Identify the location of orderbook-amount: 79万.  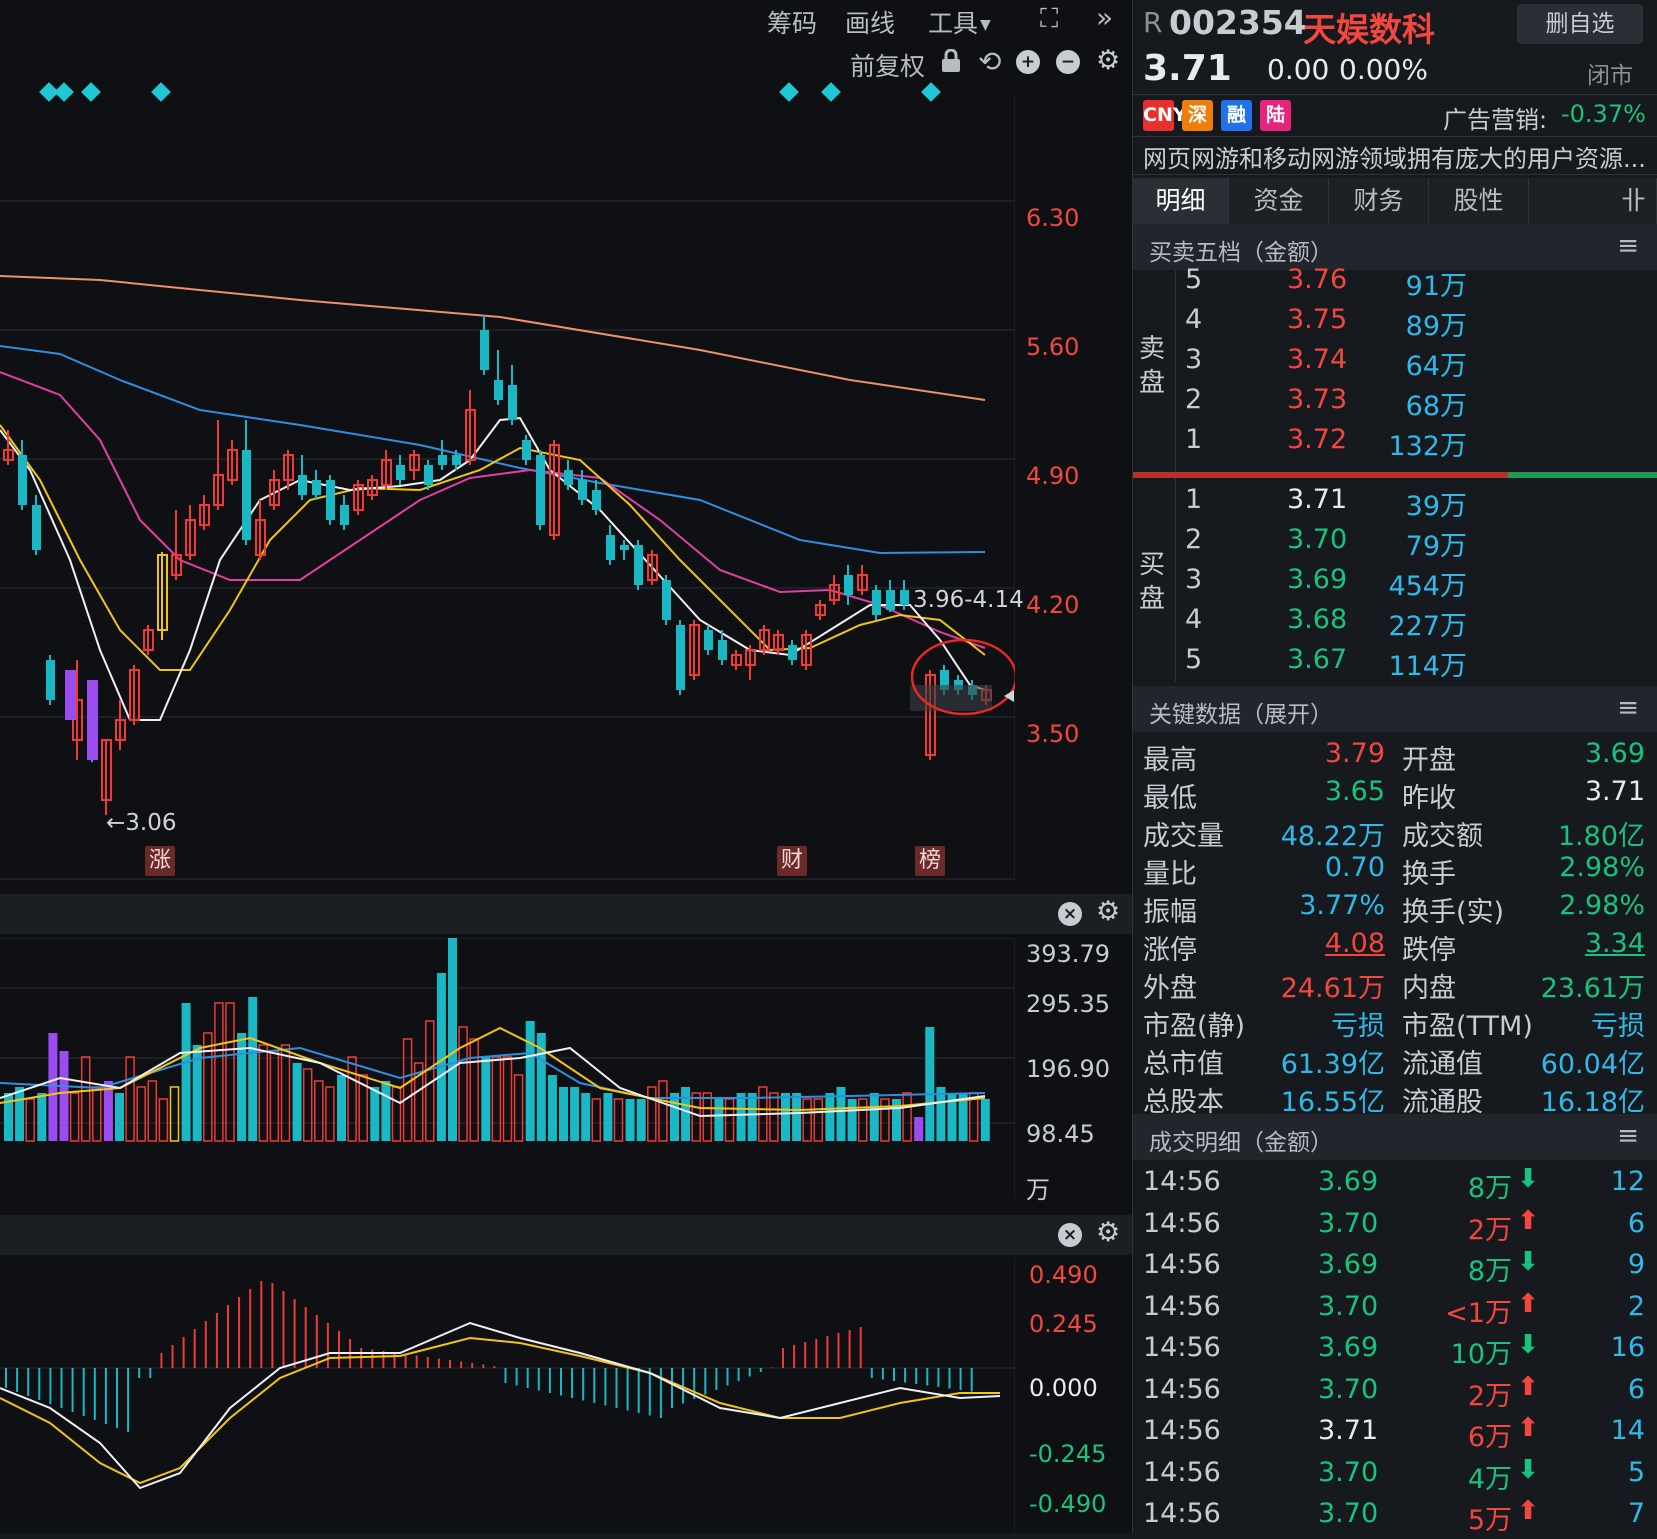
(1436, 546).